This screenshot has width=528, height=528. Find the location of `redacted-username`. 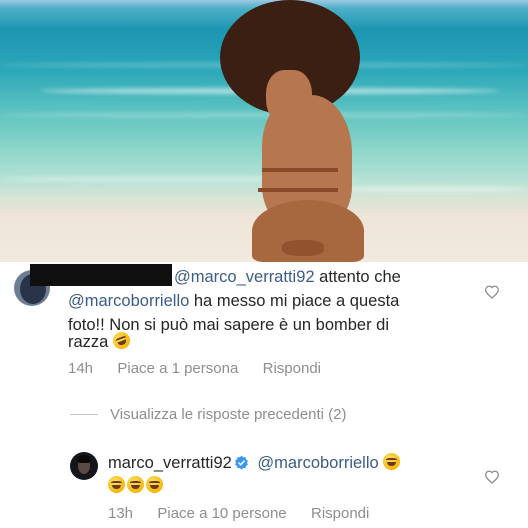

redacted-username is located at coordinates (101, 275).